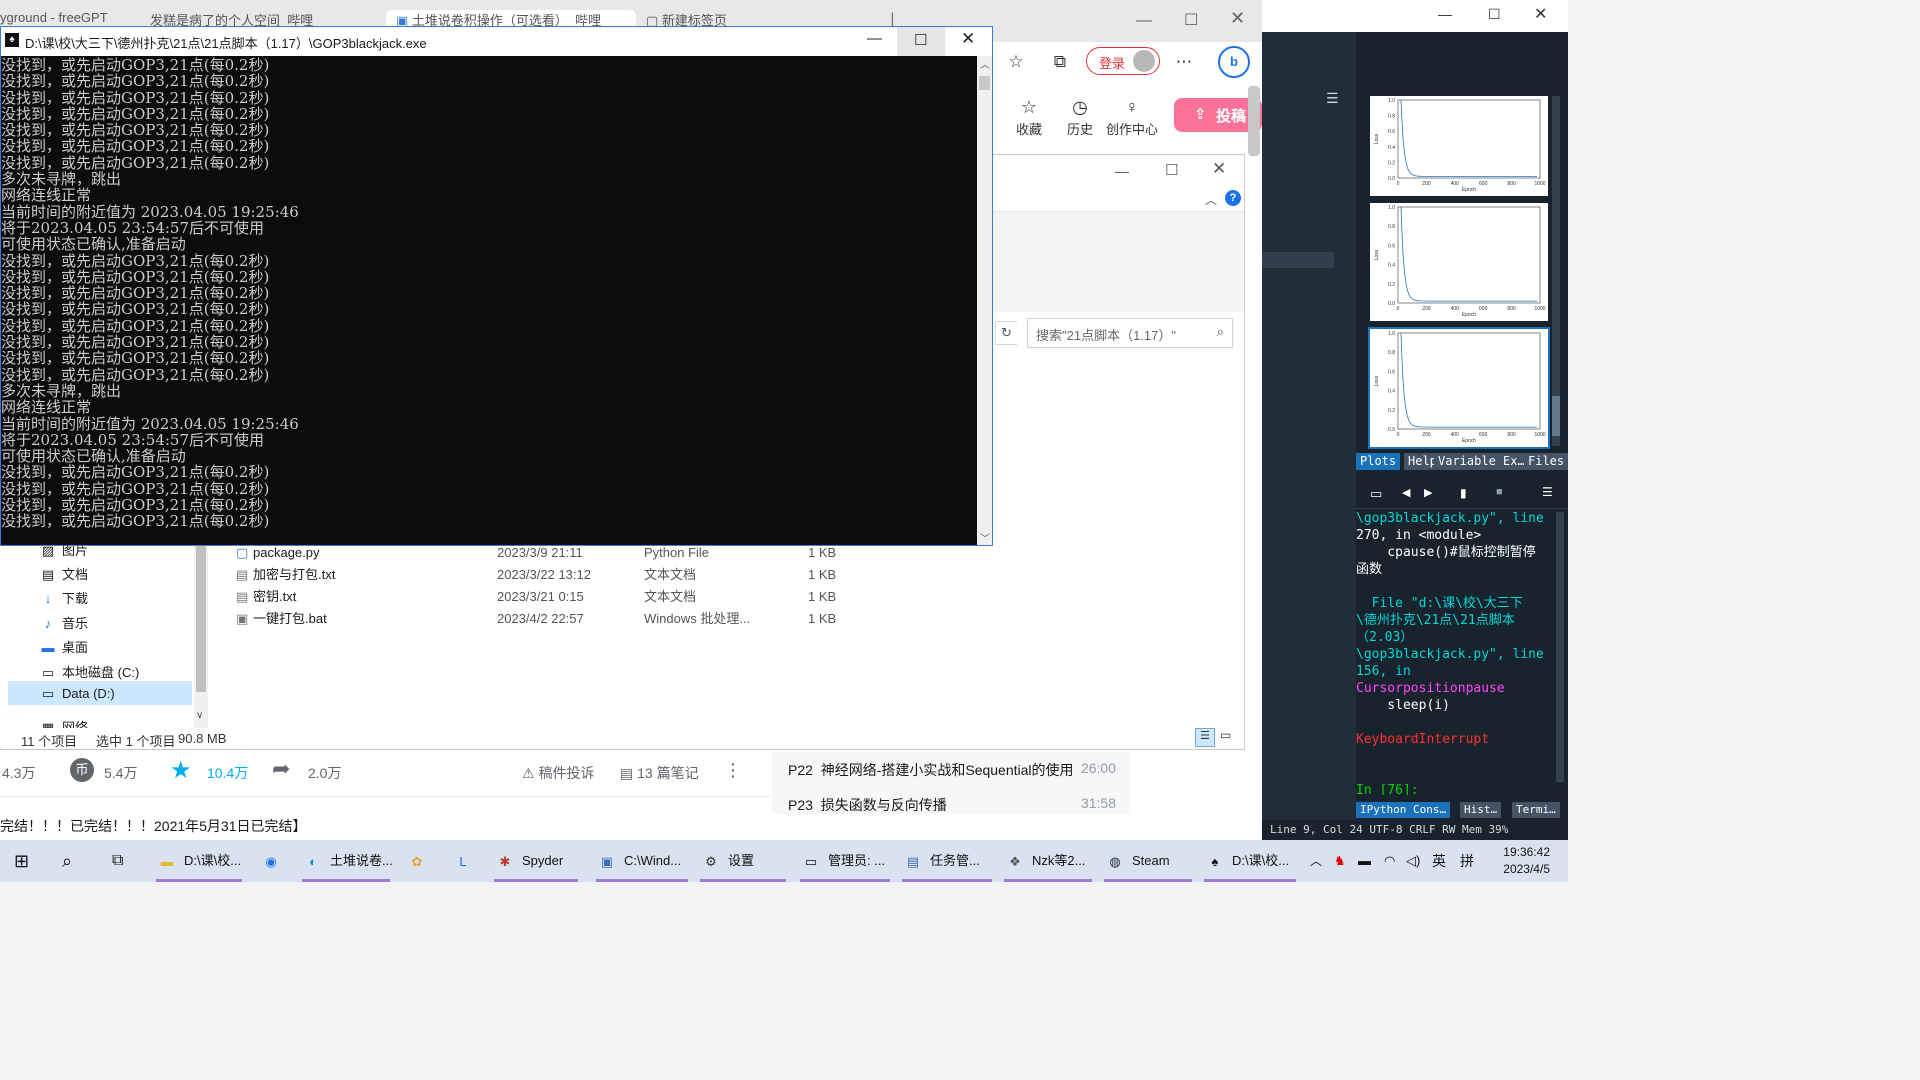 The image size is (1920, 1080). Describe the element at coordinates (1132, 116) in the screenshot. I see `nav-creator-center: ♀ 创作中心` at that location.